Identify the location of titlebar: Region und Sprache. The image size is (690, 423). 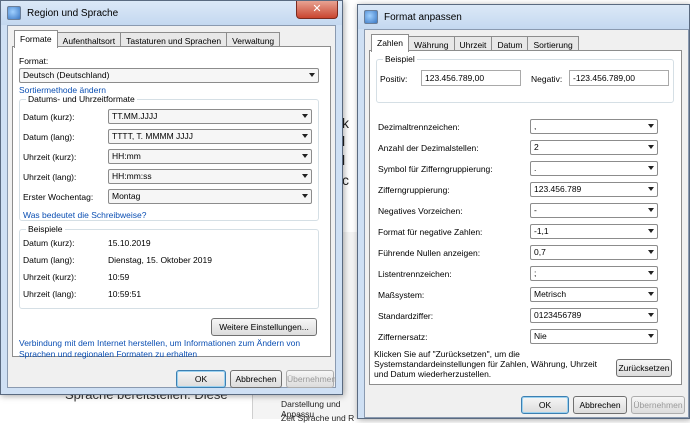
(171, 13).